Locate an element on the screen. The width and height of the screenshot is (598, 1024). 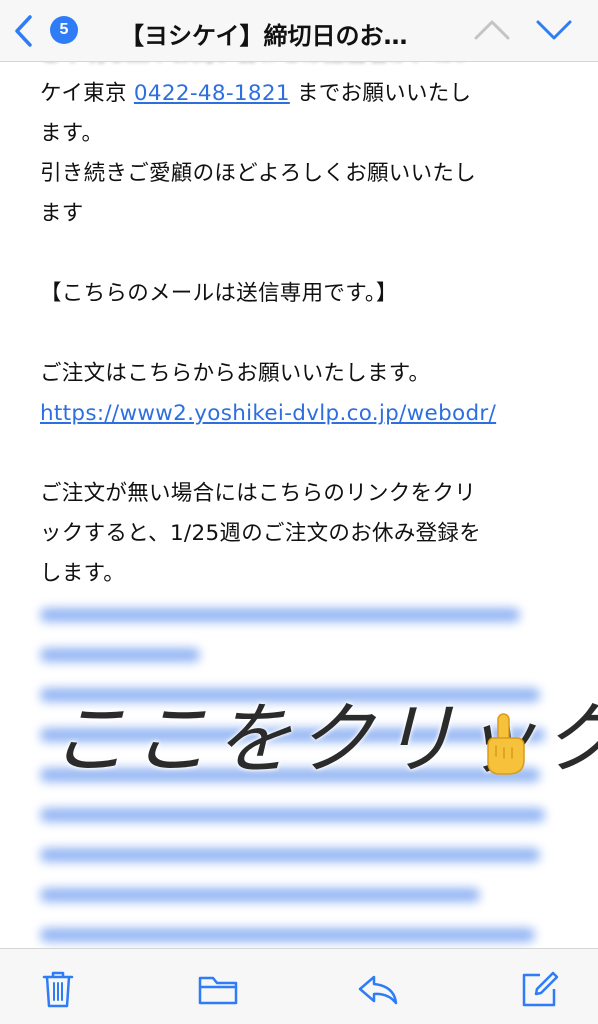
next-message-button is located at coordinates (554, 30).